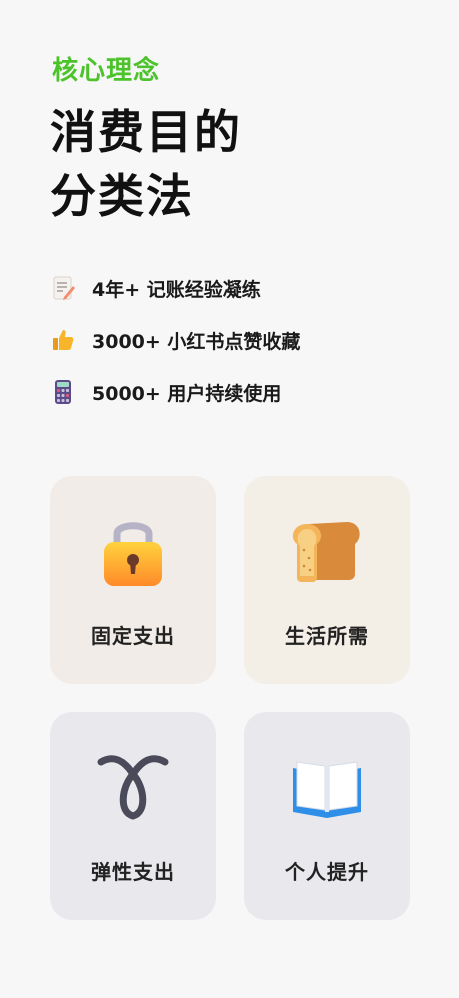 This screenshot has height=998, width=459. Describe the element at coordinates (133, 636) in the screenshot. I see `card-label: 固定支出` at that location.